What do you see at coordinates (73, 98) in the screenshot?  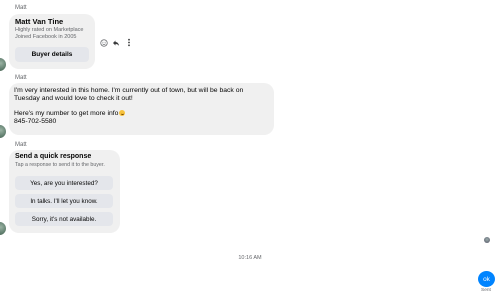 I see `message-text-line: Tuesday and would love to check it out!` at bounding box center [73, 98].